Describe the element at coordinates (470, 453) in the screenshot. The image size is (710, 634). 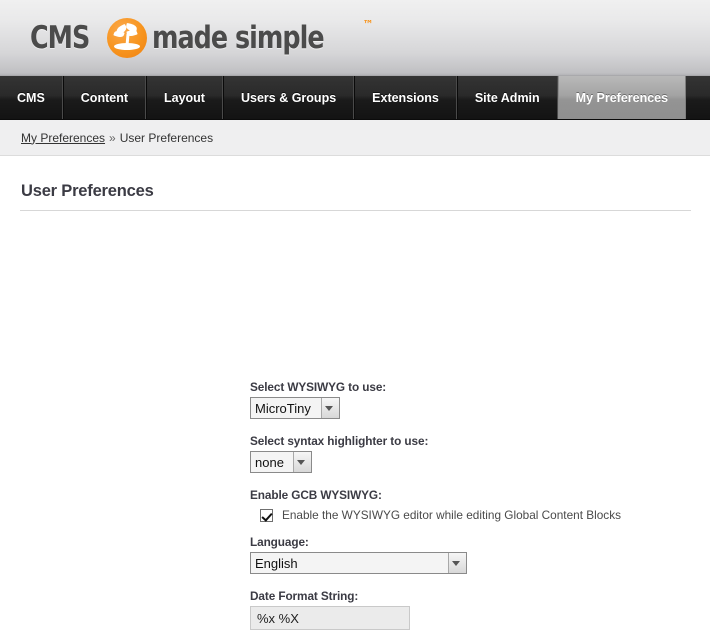
I see `field-syntax-highlighter: Select syntax highlighter to use: none` at that location.